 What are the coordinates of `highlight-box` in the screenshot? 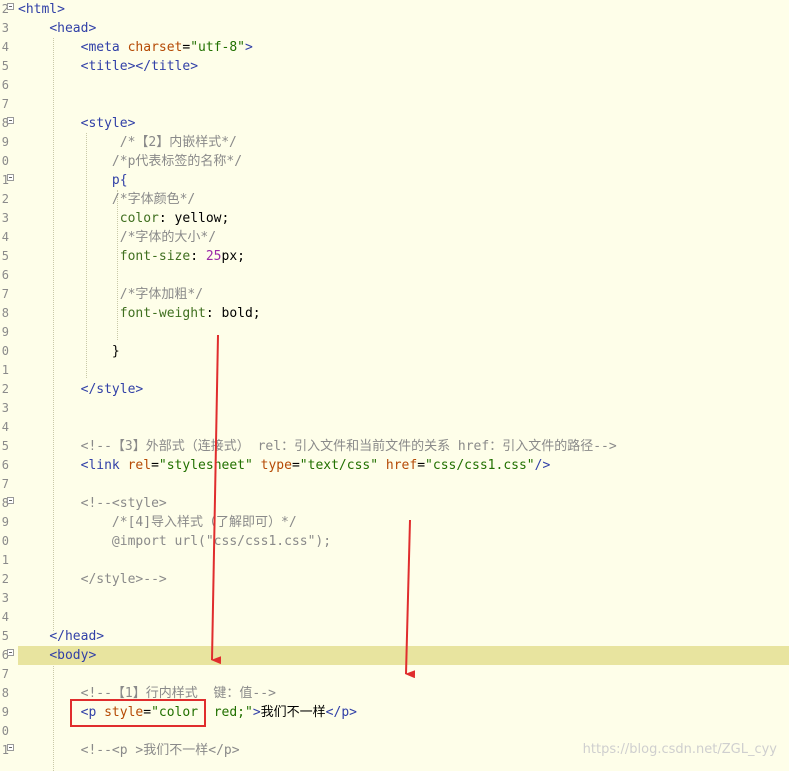 It's located at (138, 713).